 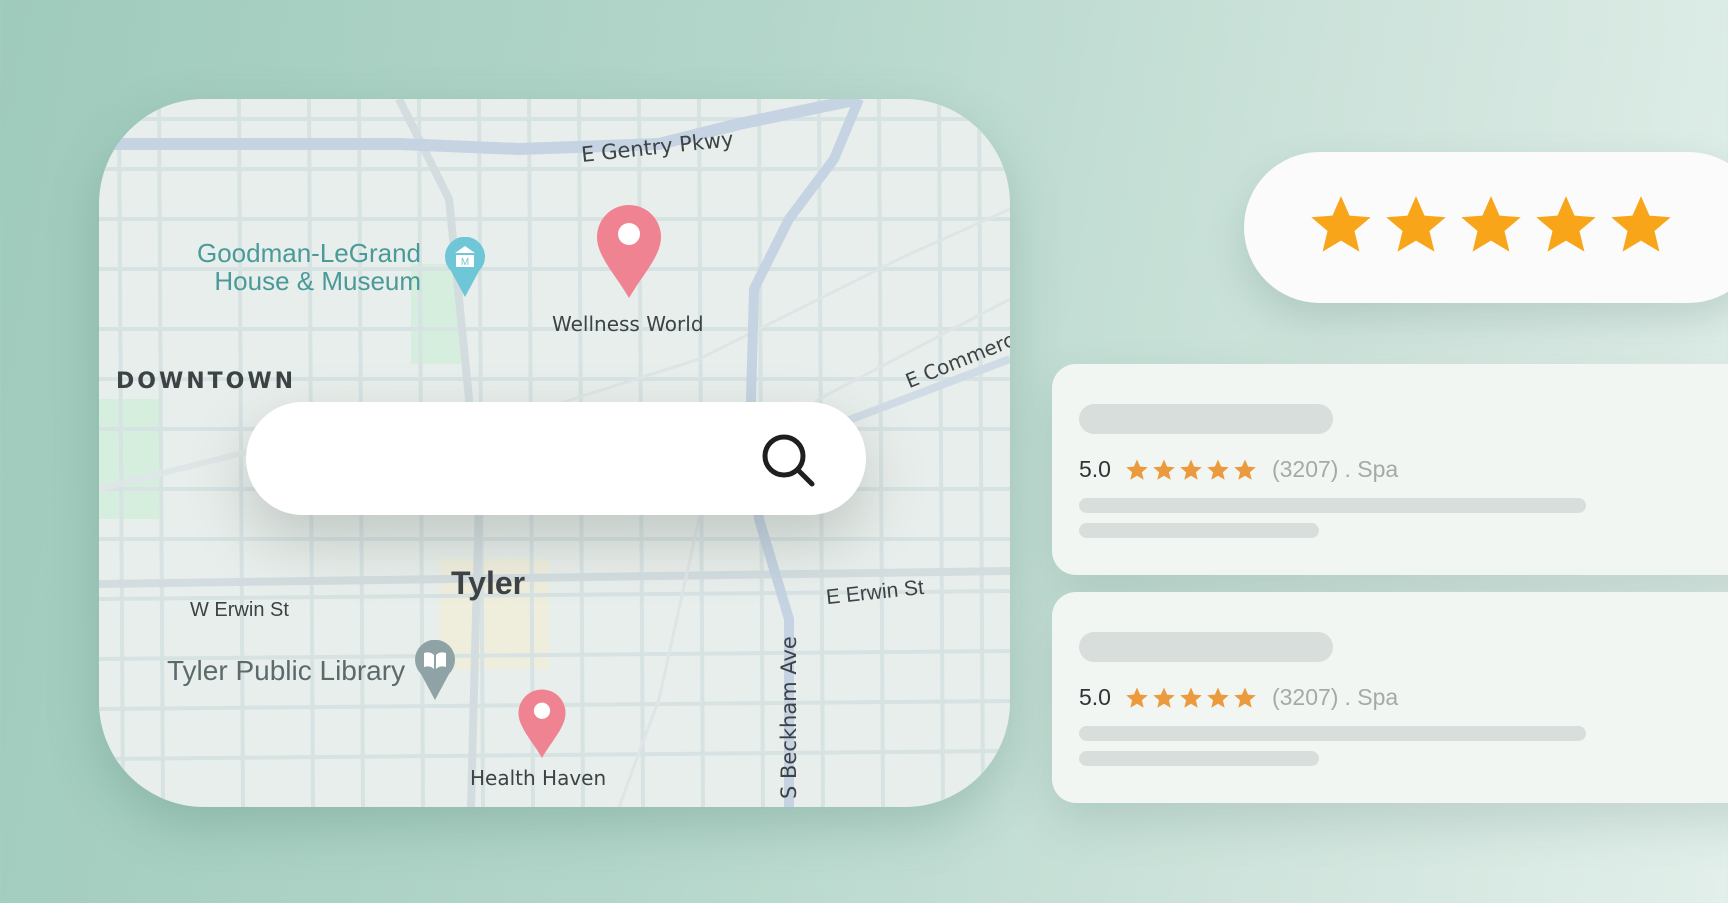 I want to click on pin-label-wellness: Wellness World, so click(x=628, y=324).